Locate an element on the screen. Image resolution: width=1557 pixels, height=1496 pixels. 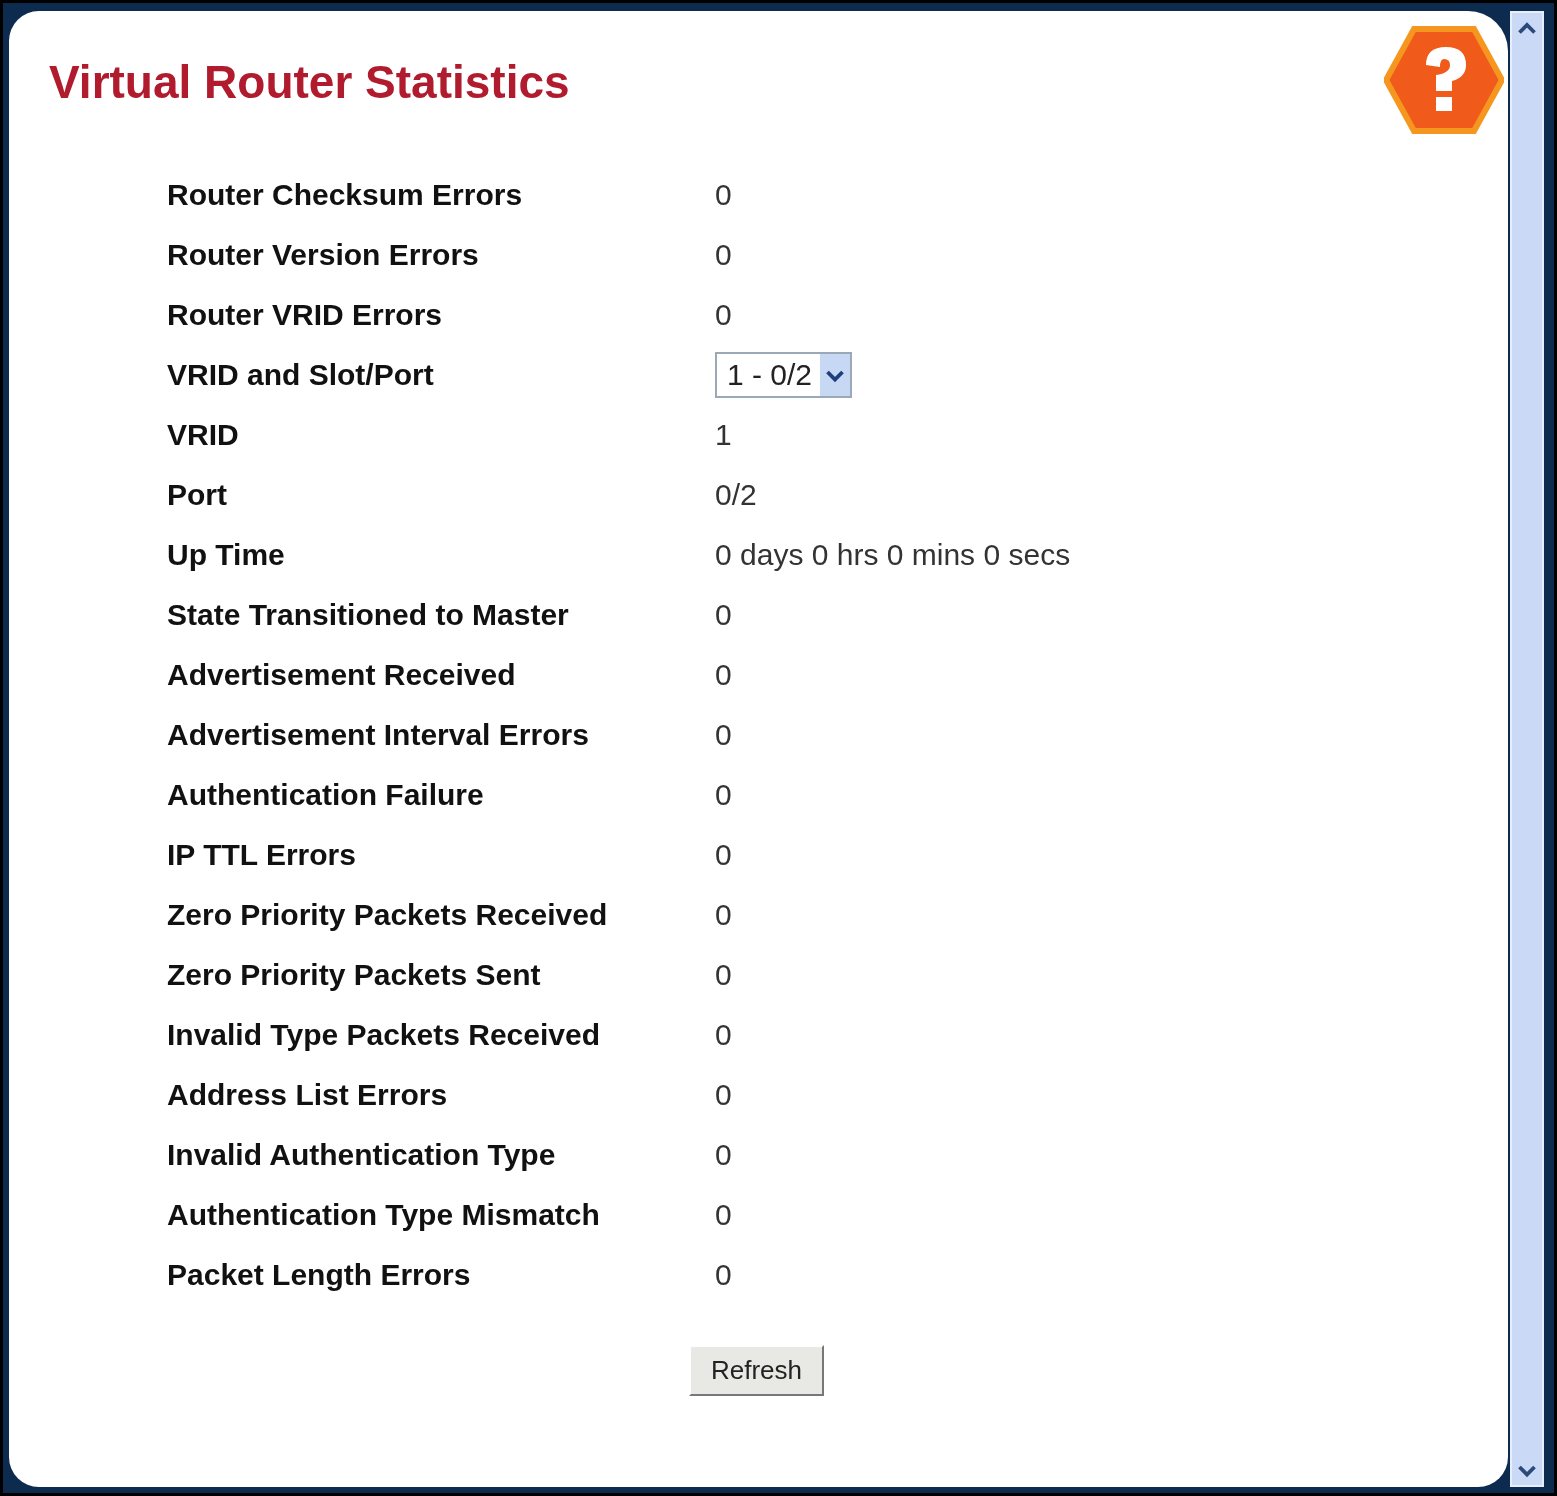
refresh-button: Refresh is located at coordinates (757, 1370).